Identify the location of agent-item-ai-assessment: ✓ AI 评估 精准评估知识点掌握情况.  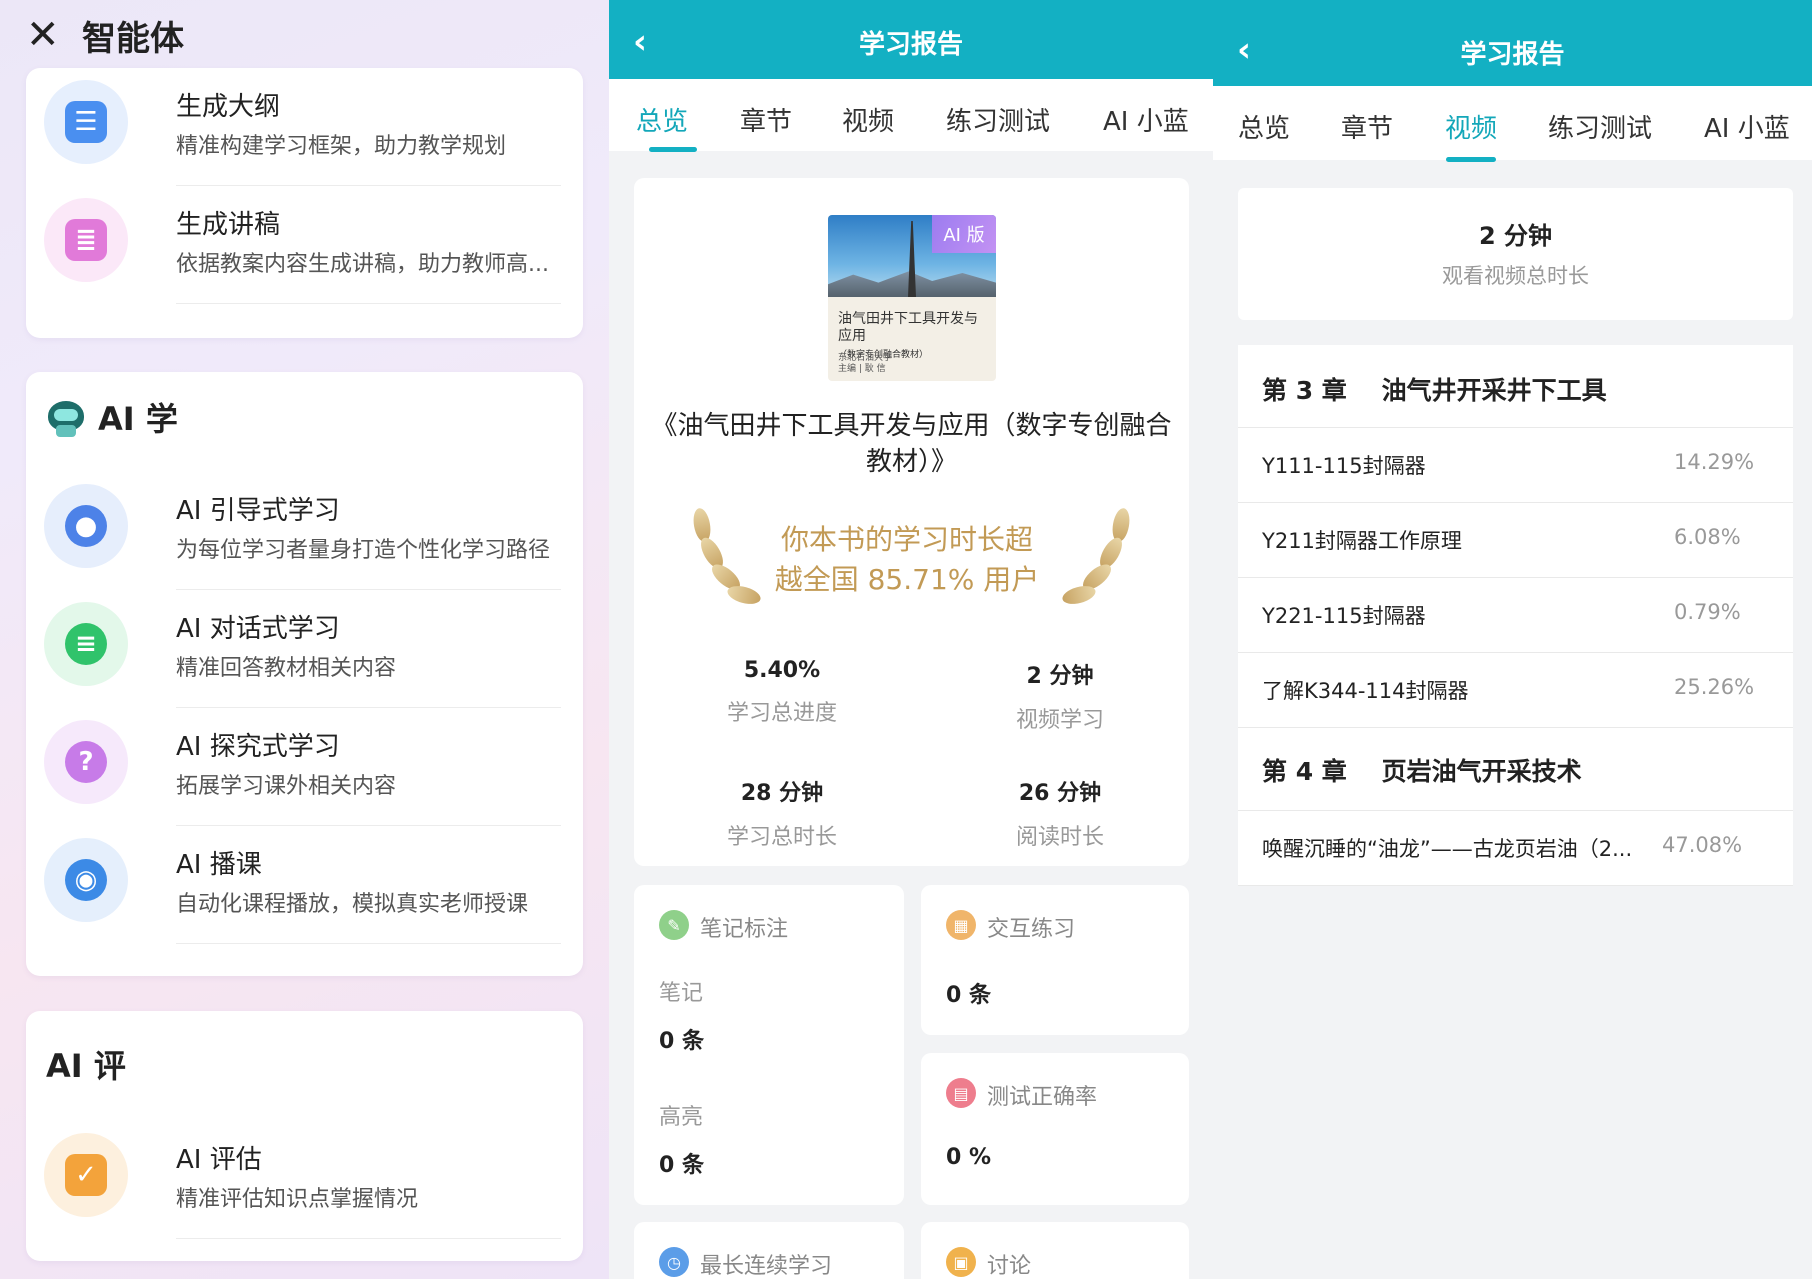
(302, 1180).